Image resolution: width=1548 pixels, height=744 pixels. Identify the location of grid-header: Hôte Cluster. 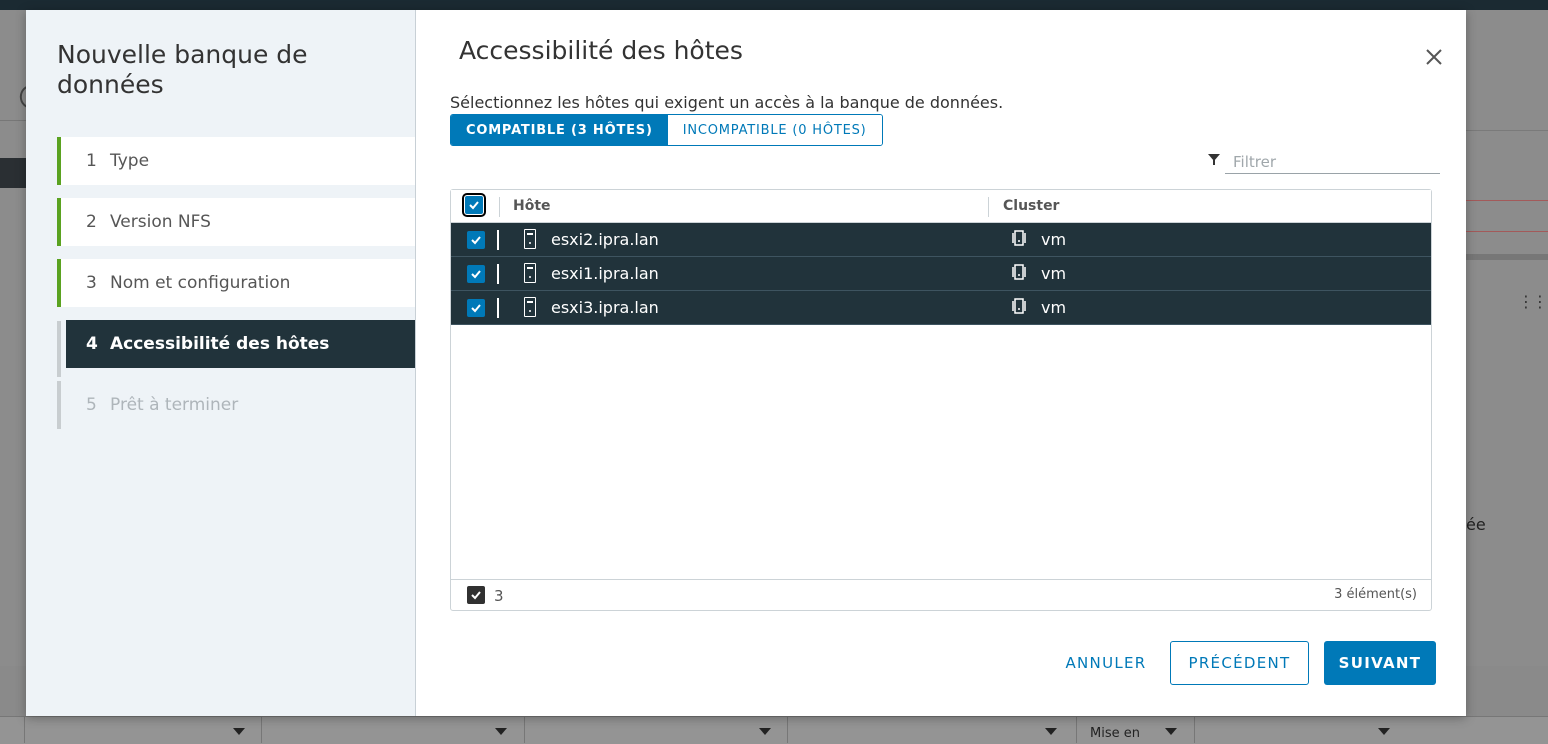
(941, 206).